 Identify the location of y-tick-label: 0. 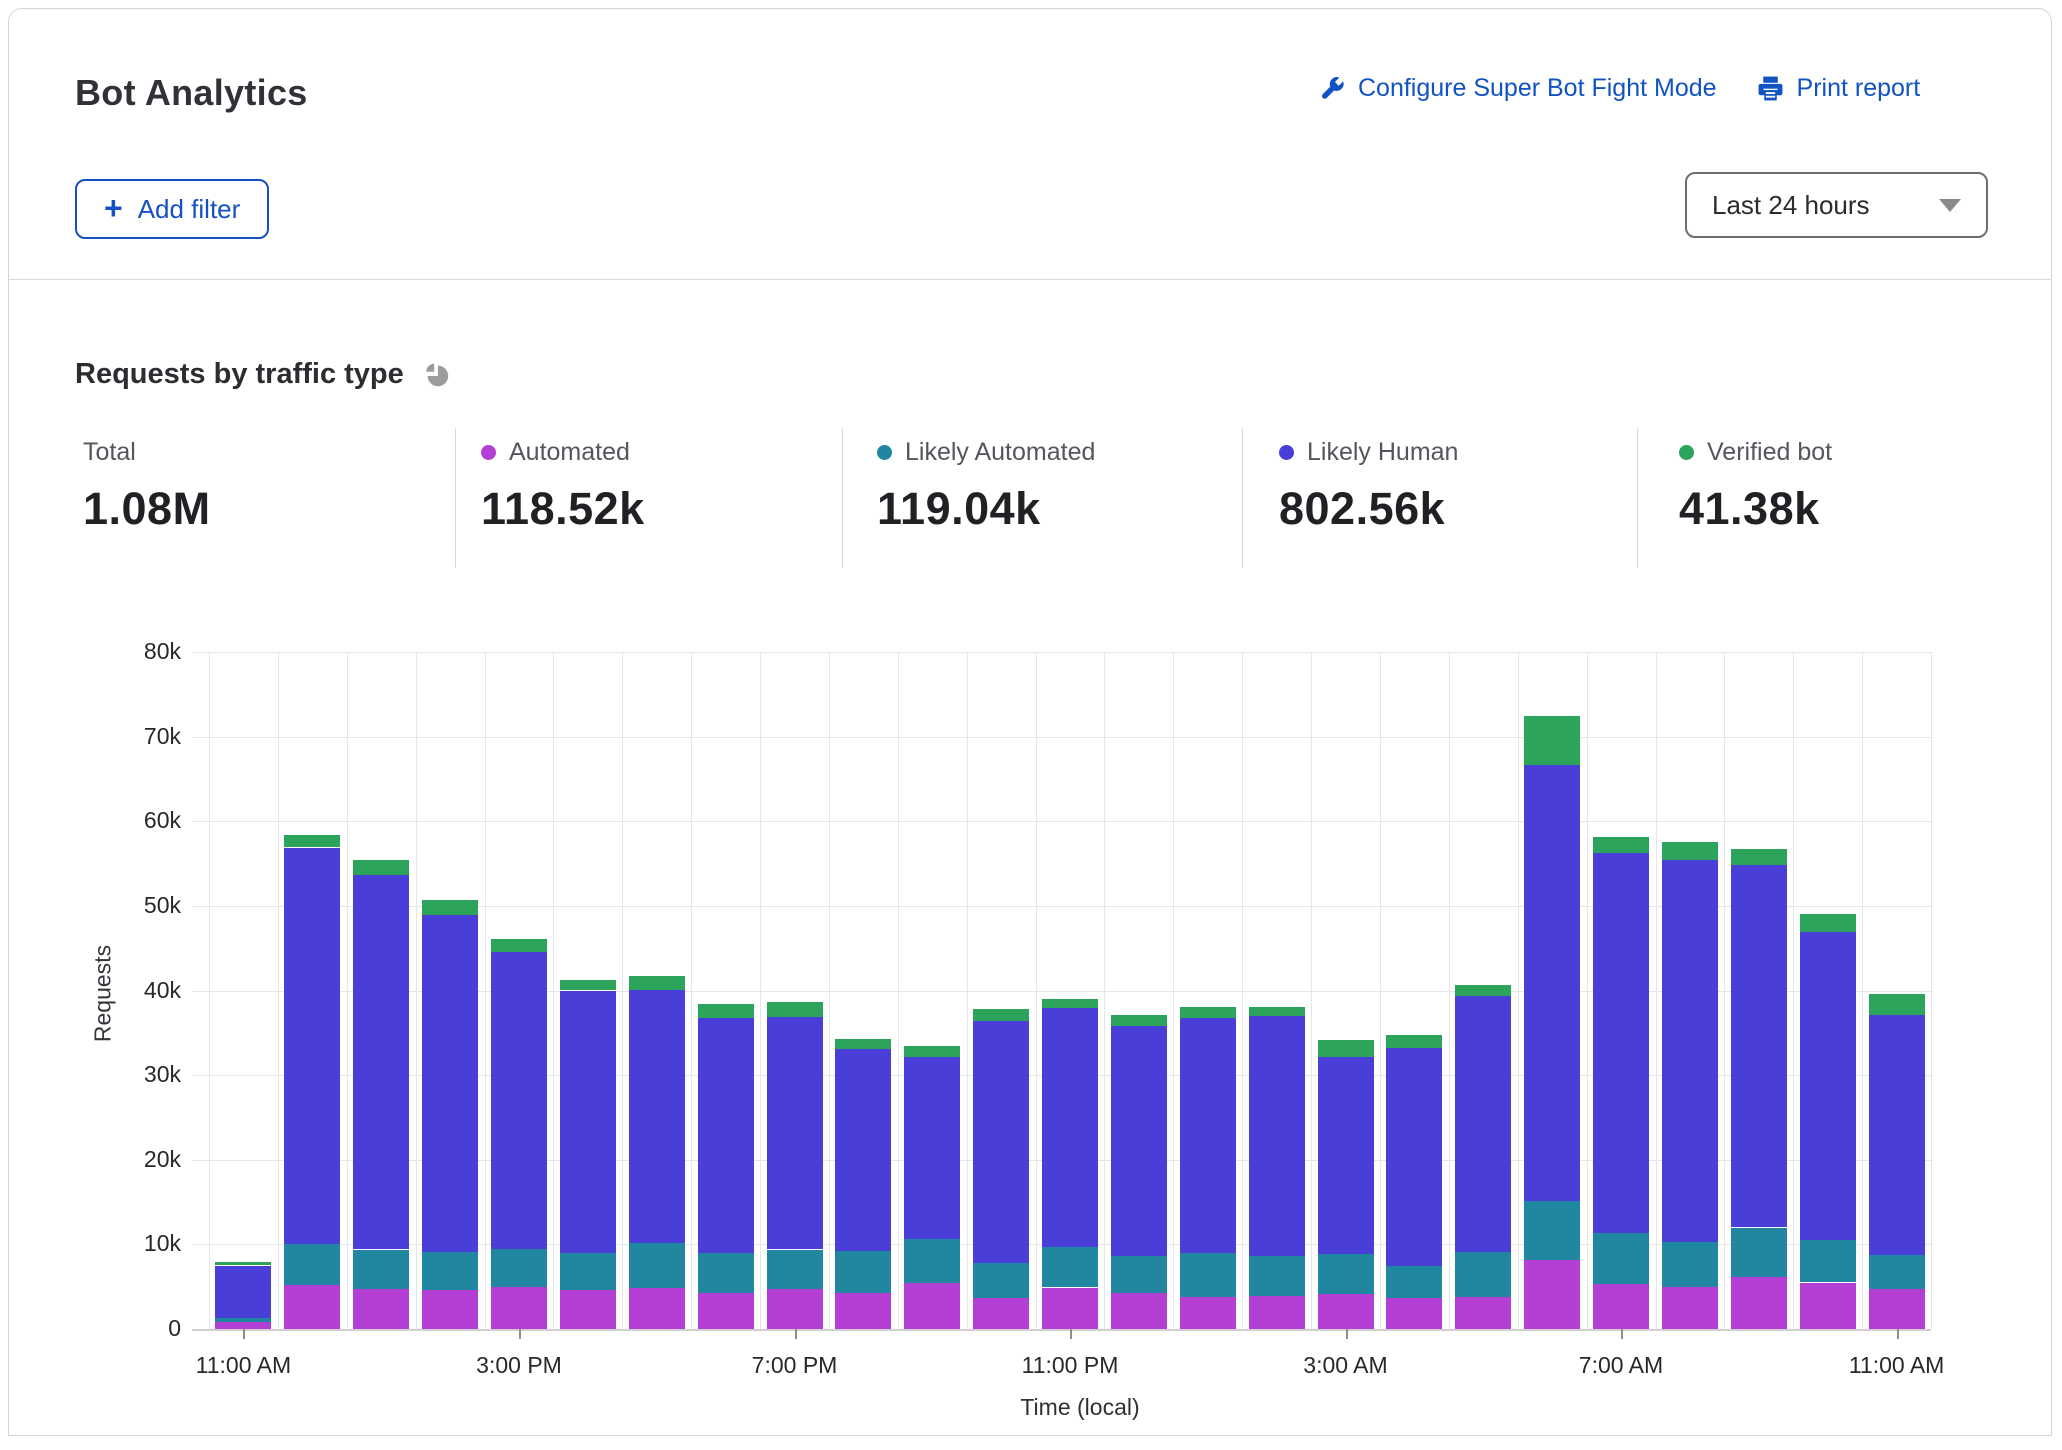
(174, 1328).